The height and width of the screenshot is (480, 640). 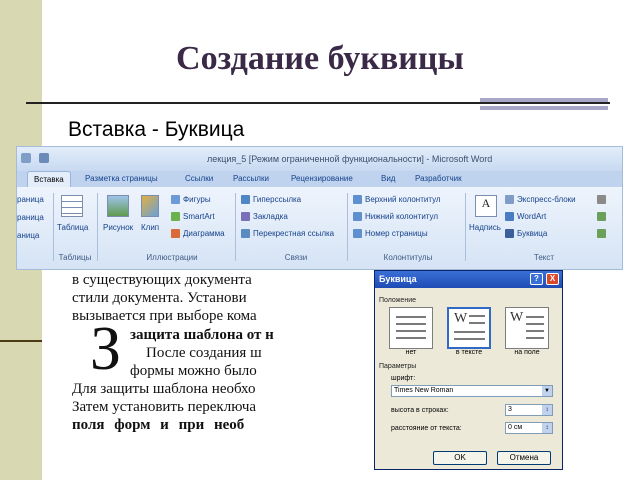 I want to click on save-icon, so click(x=44, y=158).